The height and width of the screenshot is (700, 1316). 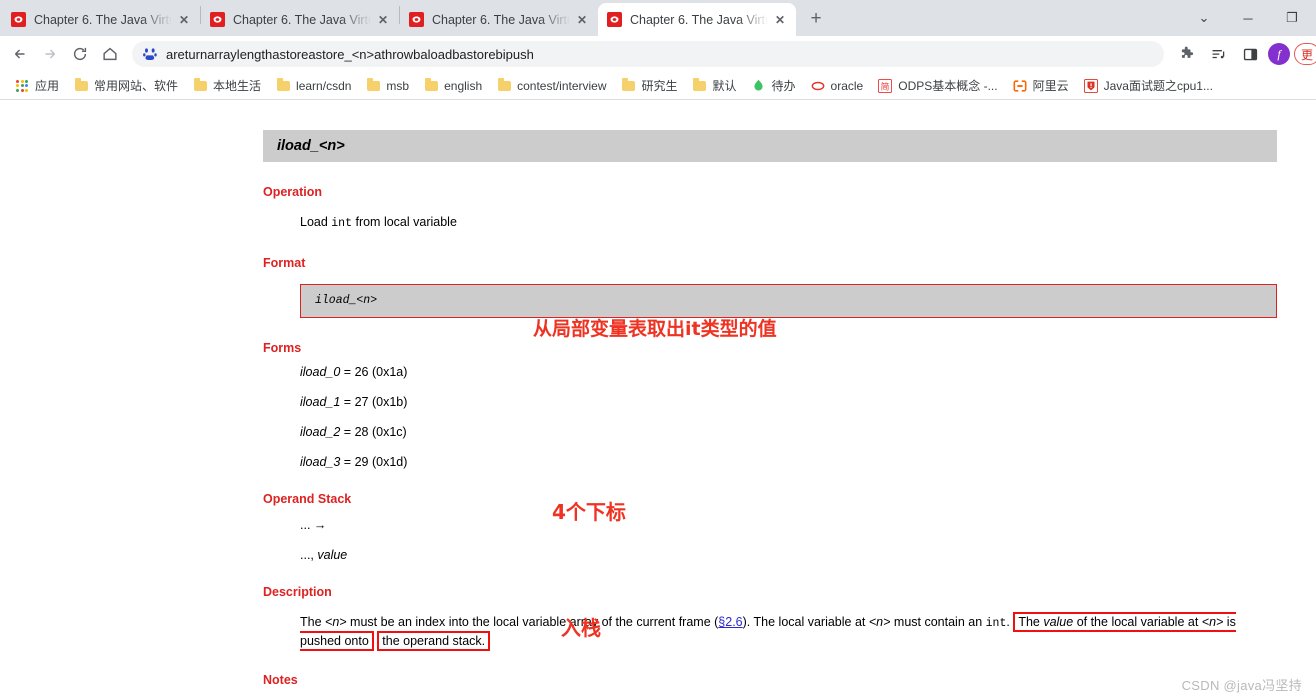 What do you see at coordinates (1305, 54) in the screenshot?
I see `more-actions-button: 更` at bounding box center [1305, 54].